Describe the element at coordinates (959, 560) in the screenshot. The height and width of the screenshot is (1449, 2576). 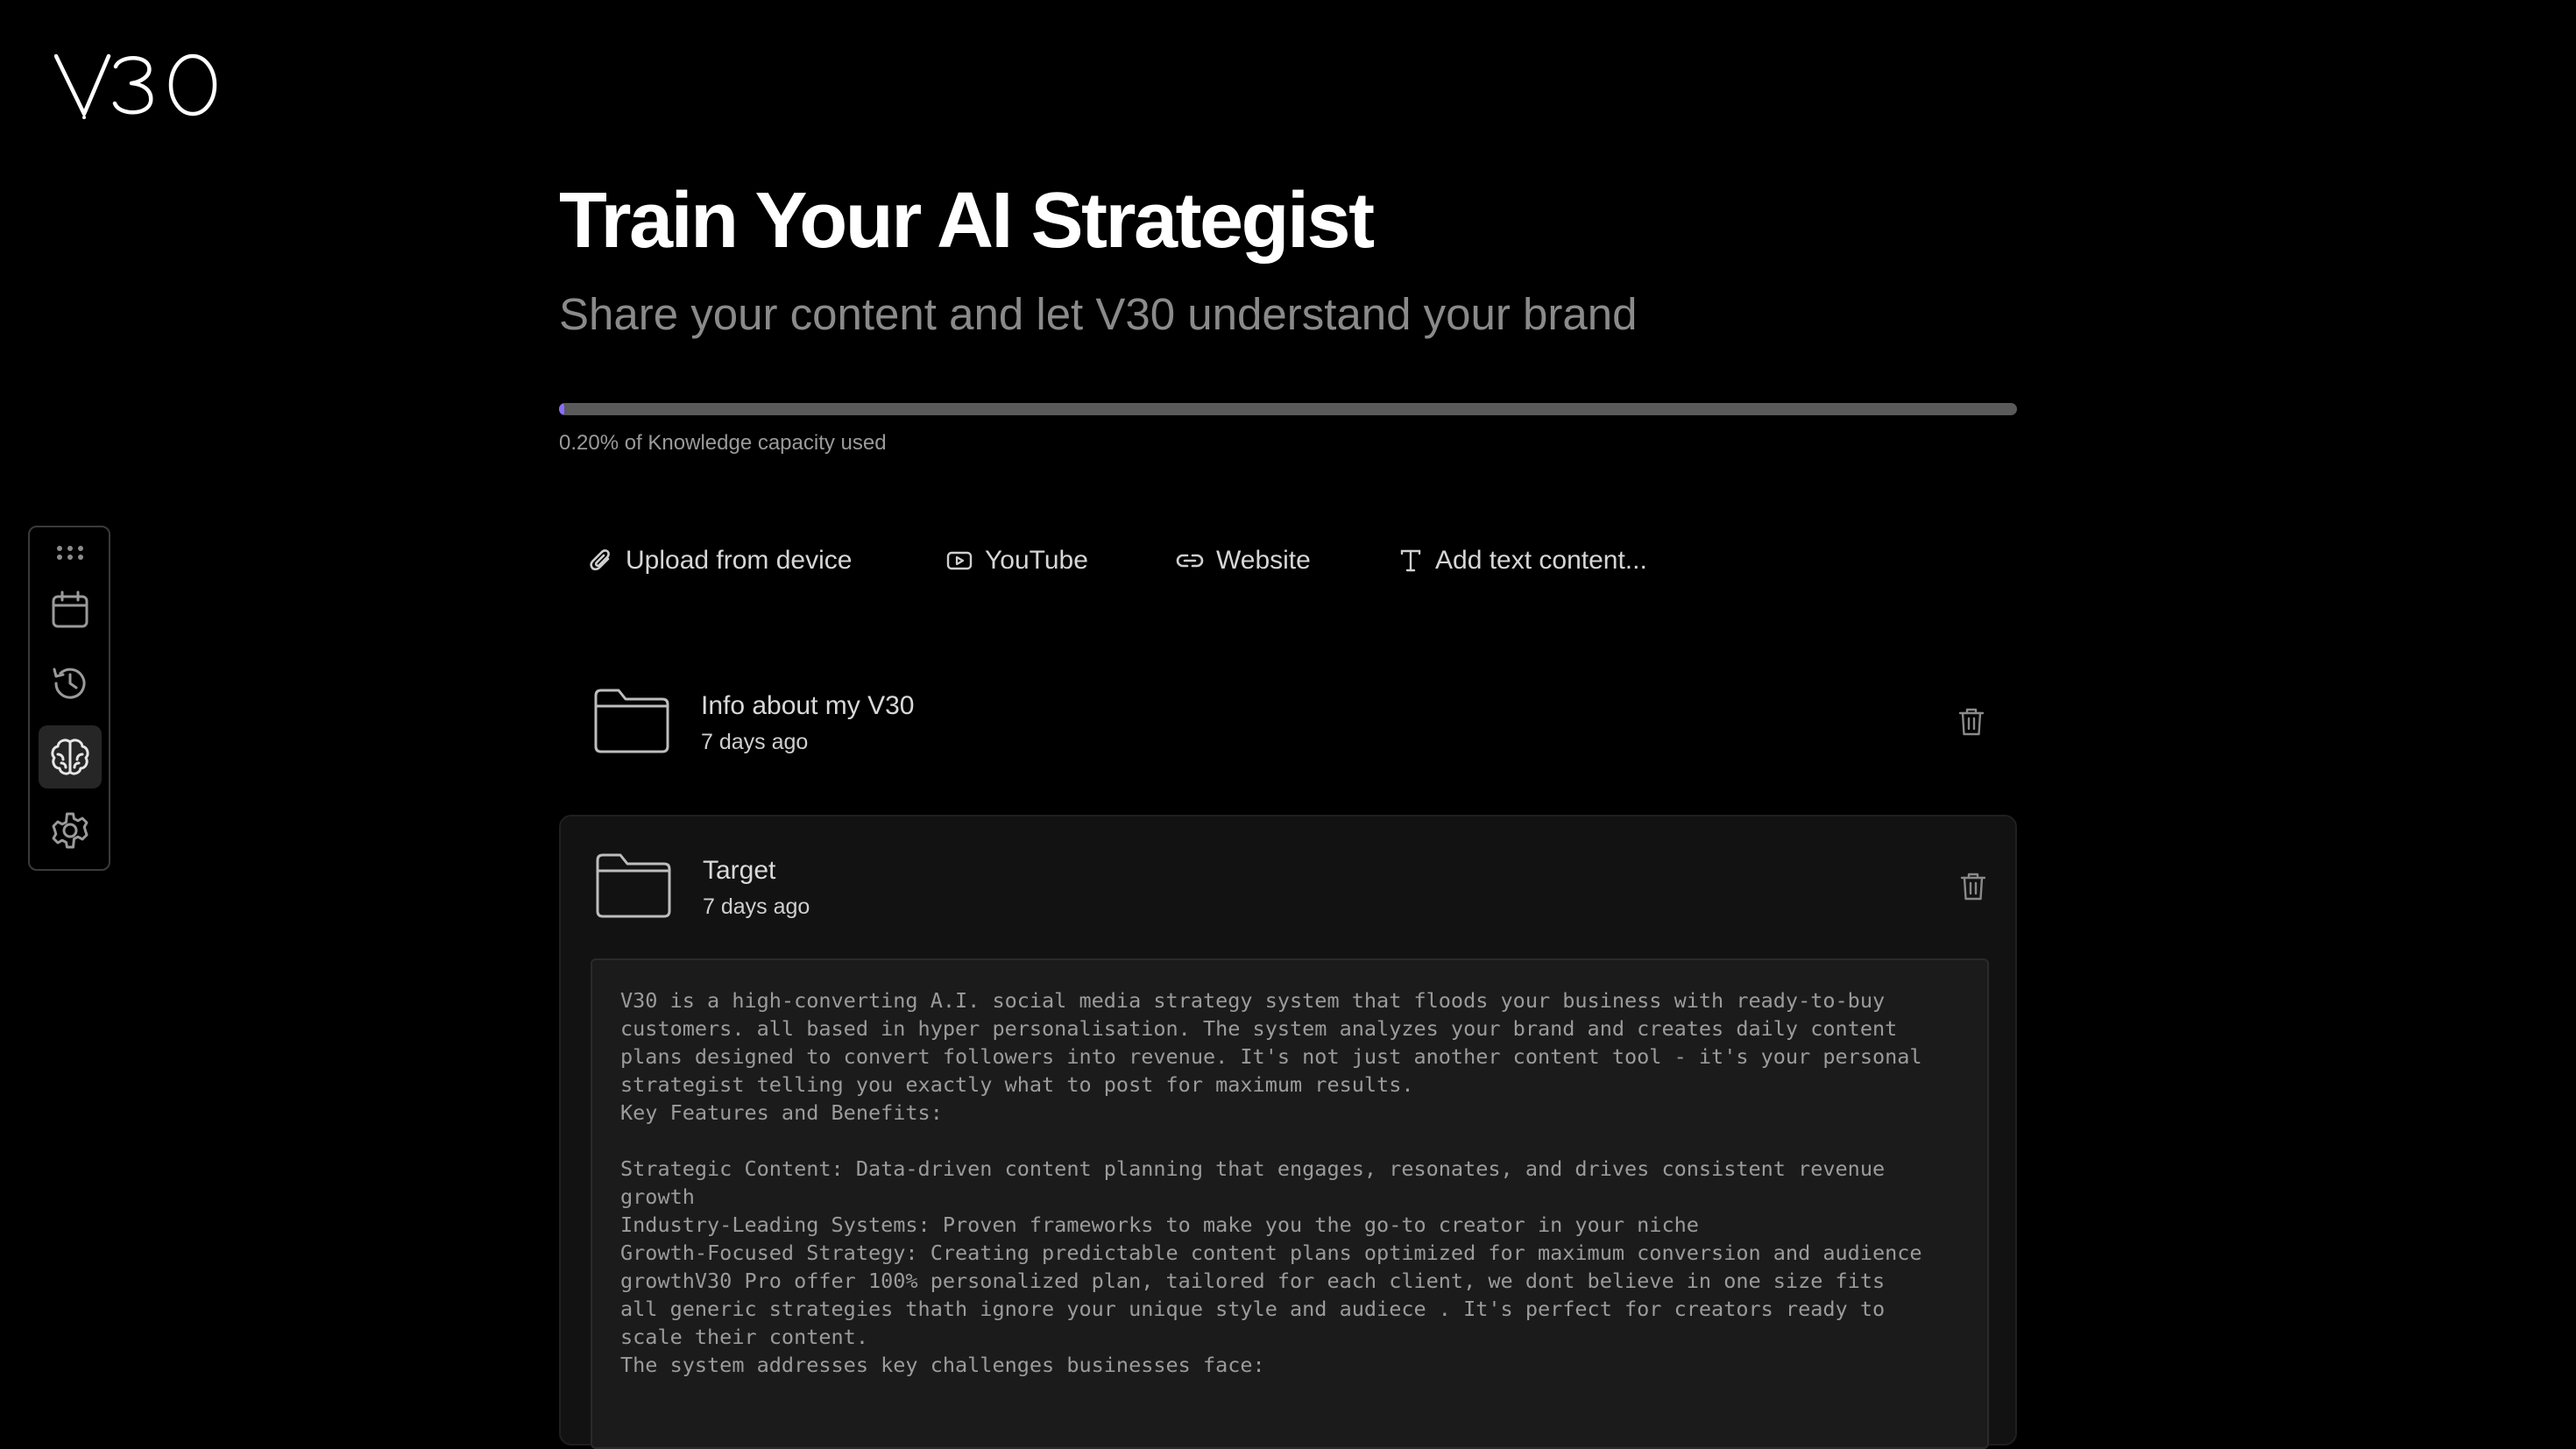
I see `youtube-icon` at that location.